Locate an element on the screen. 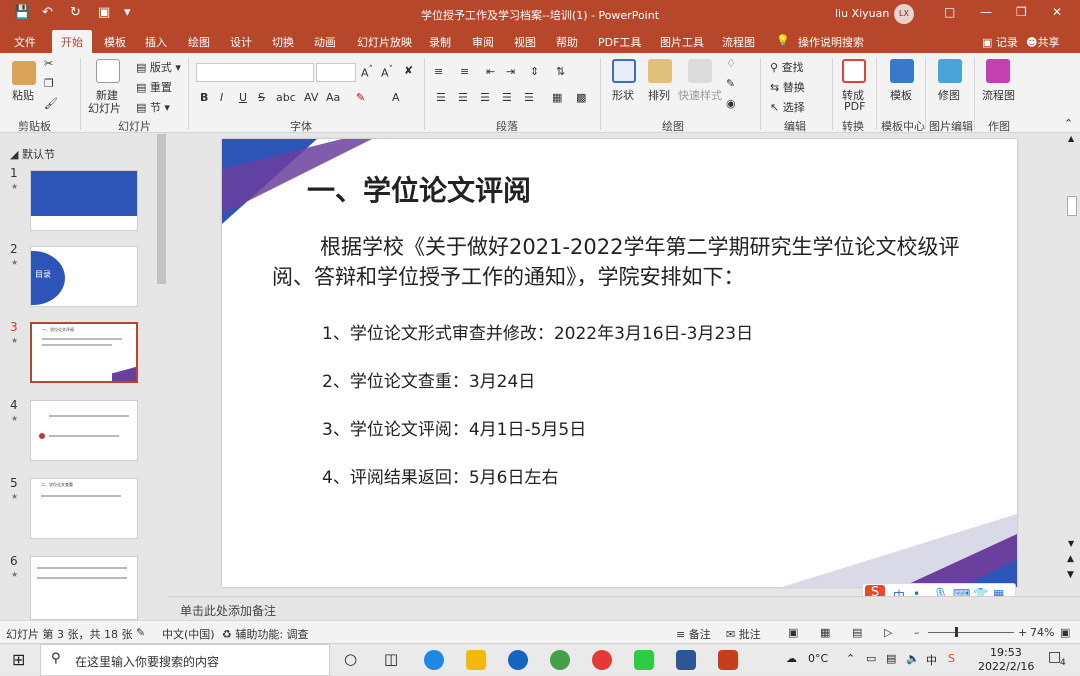 This screenshot has height=676, width=1080. close-icon: ✕ is located at coordinates (1057, 12).